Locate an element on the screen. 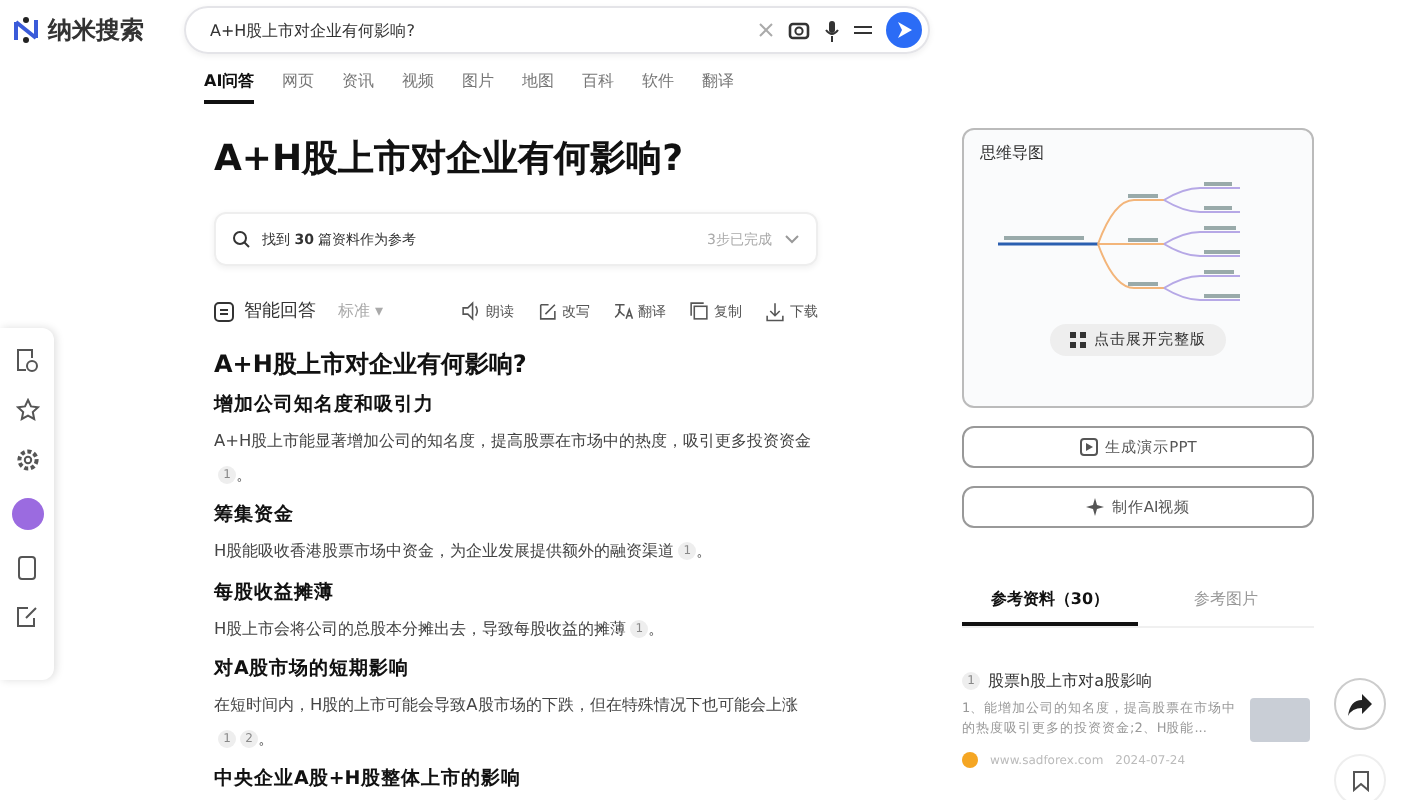 The height and width of the screenshot is (800, 1418). filter-icon is located at coordinates (863, 30).